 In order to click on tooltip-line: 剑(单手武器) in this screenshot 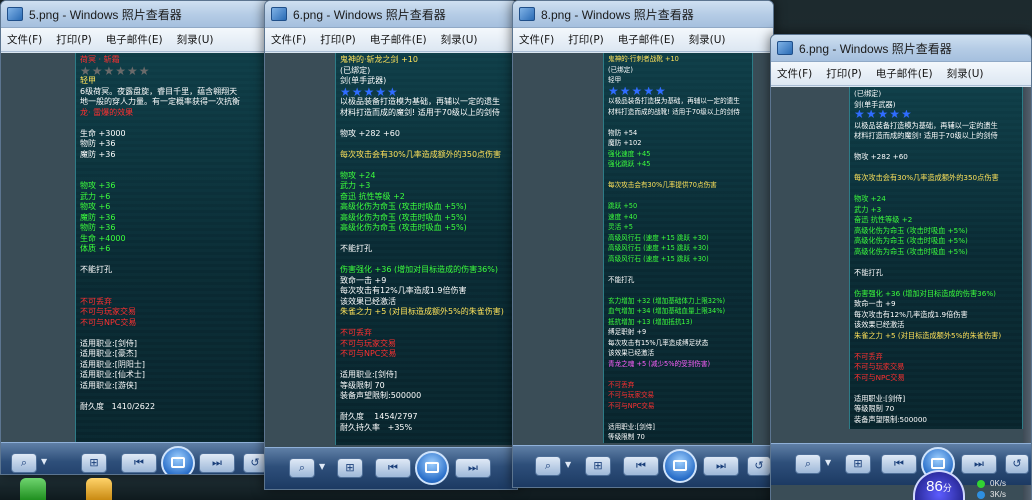, I will do `click(363, 80)`.